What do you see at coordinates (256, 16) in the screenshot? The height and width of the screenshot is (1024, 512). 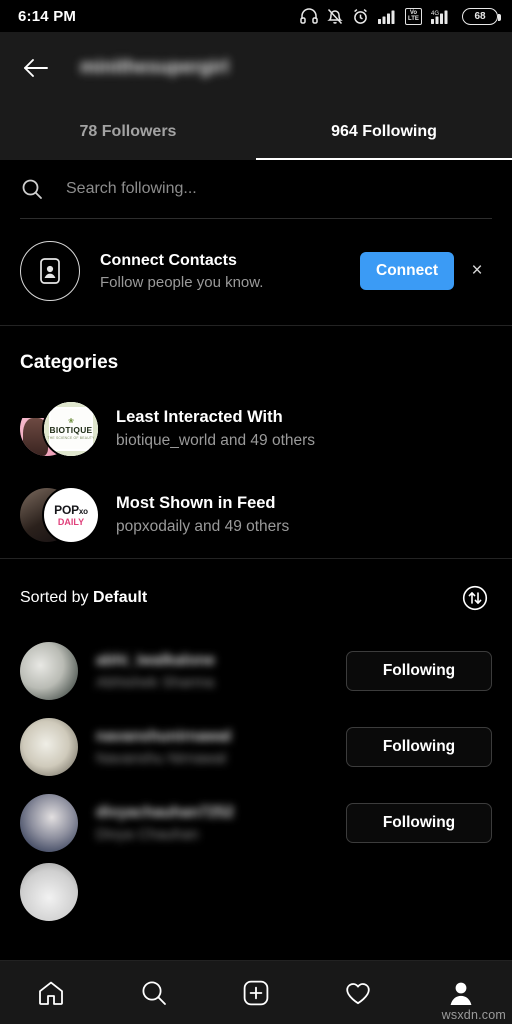 I see `status-bar: 6:14 PM Vo LTE 4G 68` at bounding box center [256, 16].